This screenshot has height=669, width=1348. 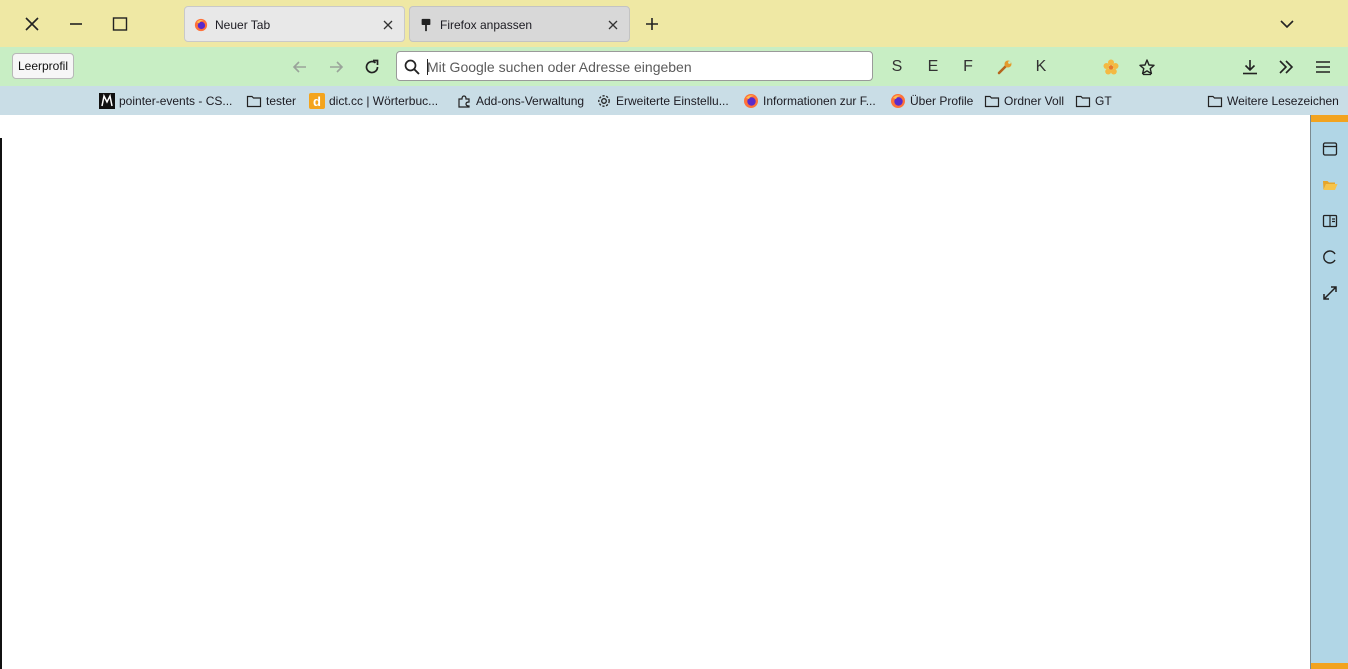 I want to click on bookmark-label: Ordner Voll, so click(x=1034, y=100).